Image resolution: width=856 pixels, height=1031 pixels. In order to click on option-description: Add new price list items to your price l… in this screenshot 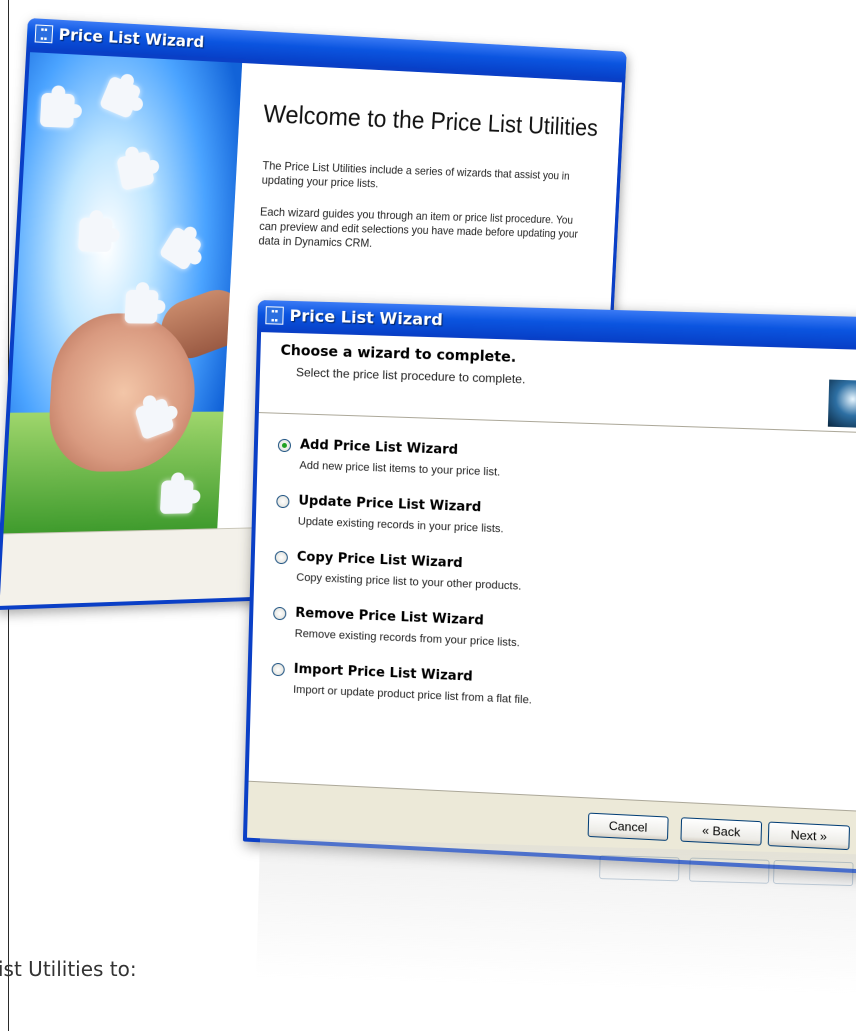, I will do `click(399, 469)`.